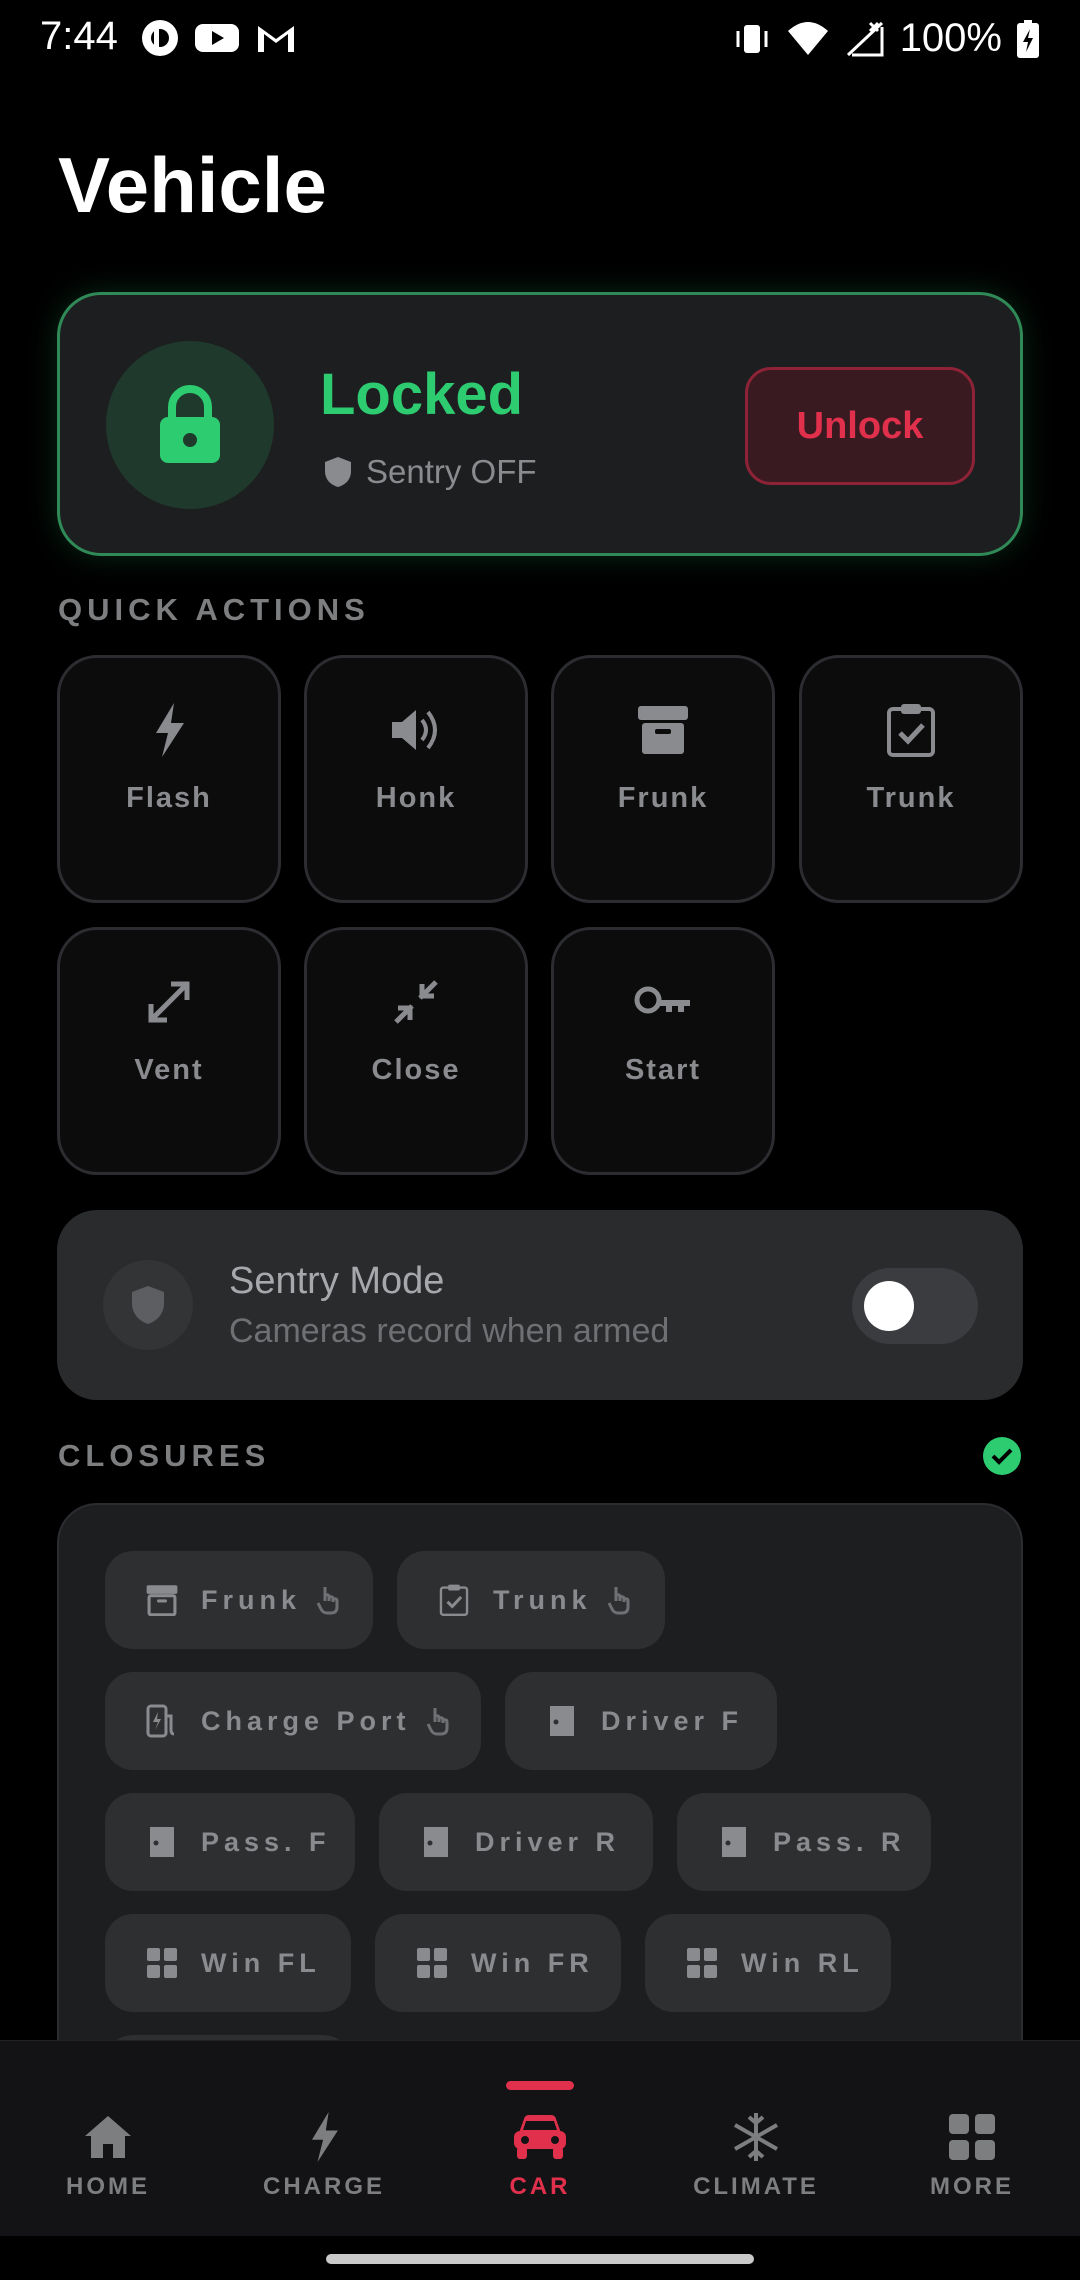 This screenshot has width=1080, height=2280. I want to click on closure-chip-pass-front: Pass. F, so click(230, 1842).